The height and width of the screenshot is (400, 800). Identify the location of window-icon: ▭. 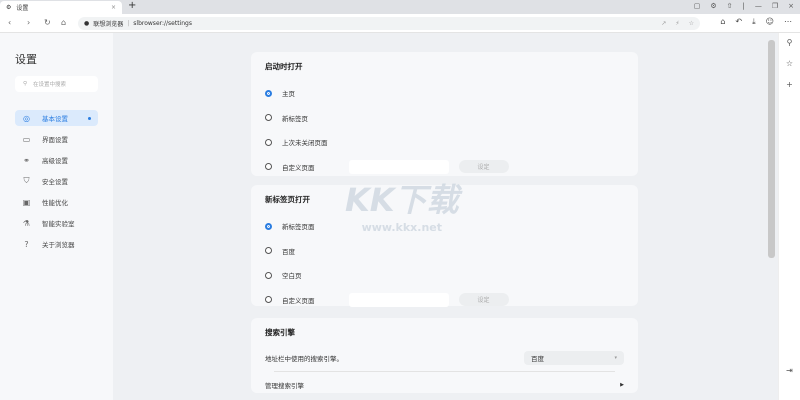
(26, 139).